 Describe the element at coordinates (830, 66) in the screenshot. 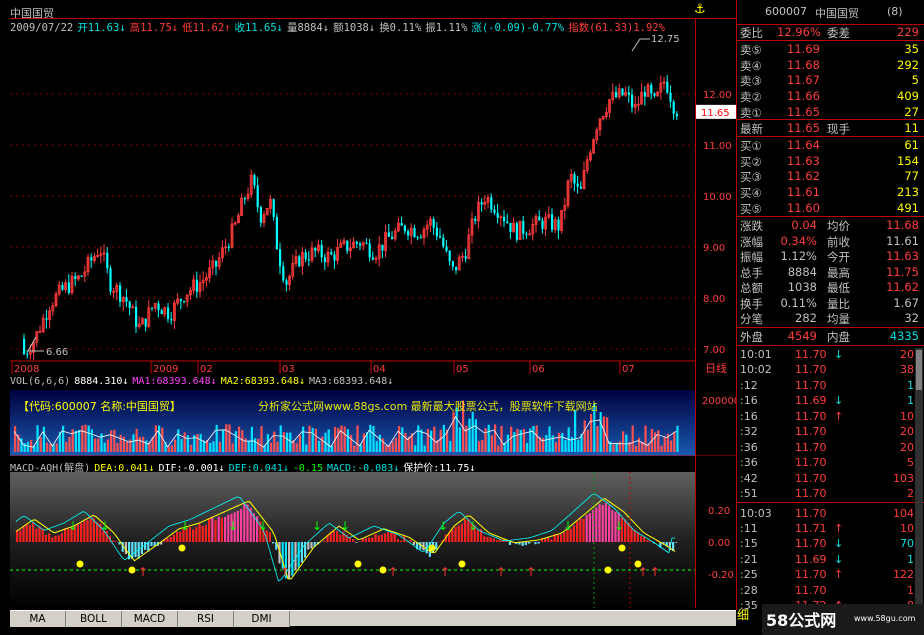

I see `sell-row: 卖④ 11.68 292` at that location.